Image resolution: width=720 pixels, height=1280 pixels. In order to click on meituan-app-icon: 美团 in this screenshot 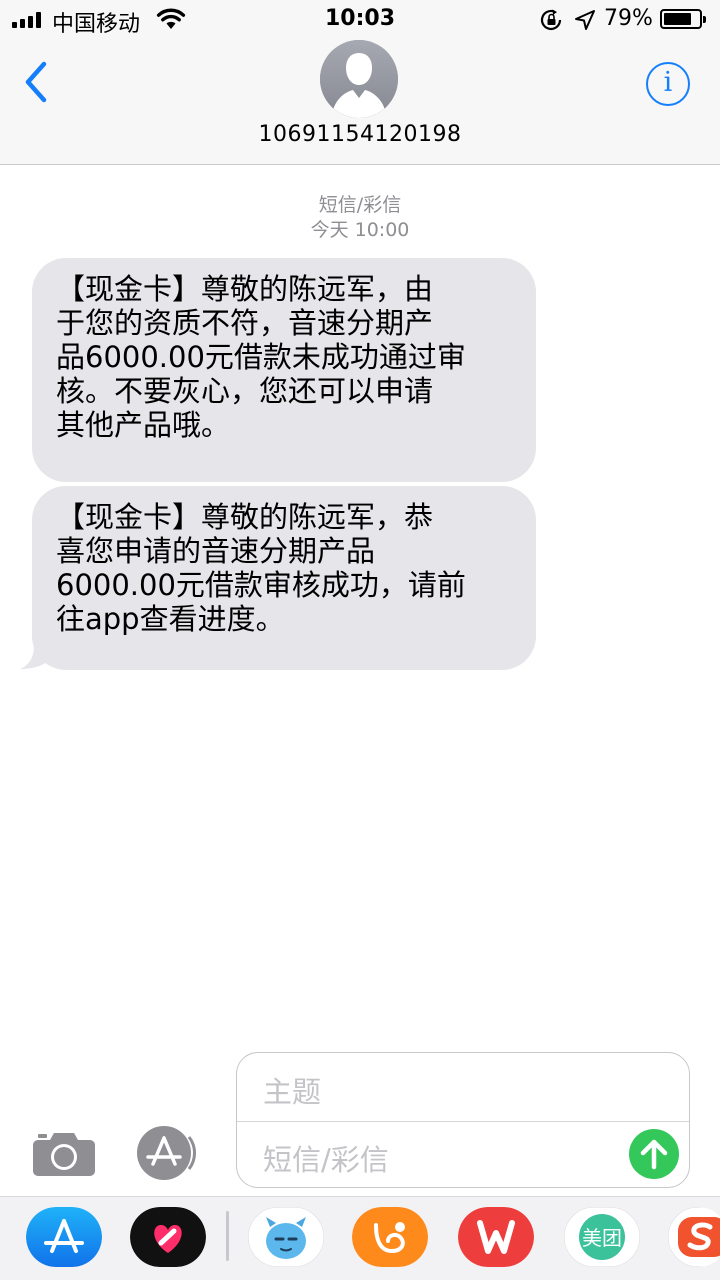, I will do `click(602, 1237)`.